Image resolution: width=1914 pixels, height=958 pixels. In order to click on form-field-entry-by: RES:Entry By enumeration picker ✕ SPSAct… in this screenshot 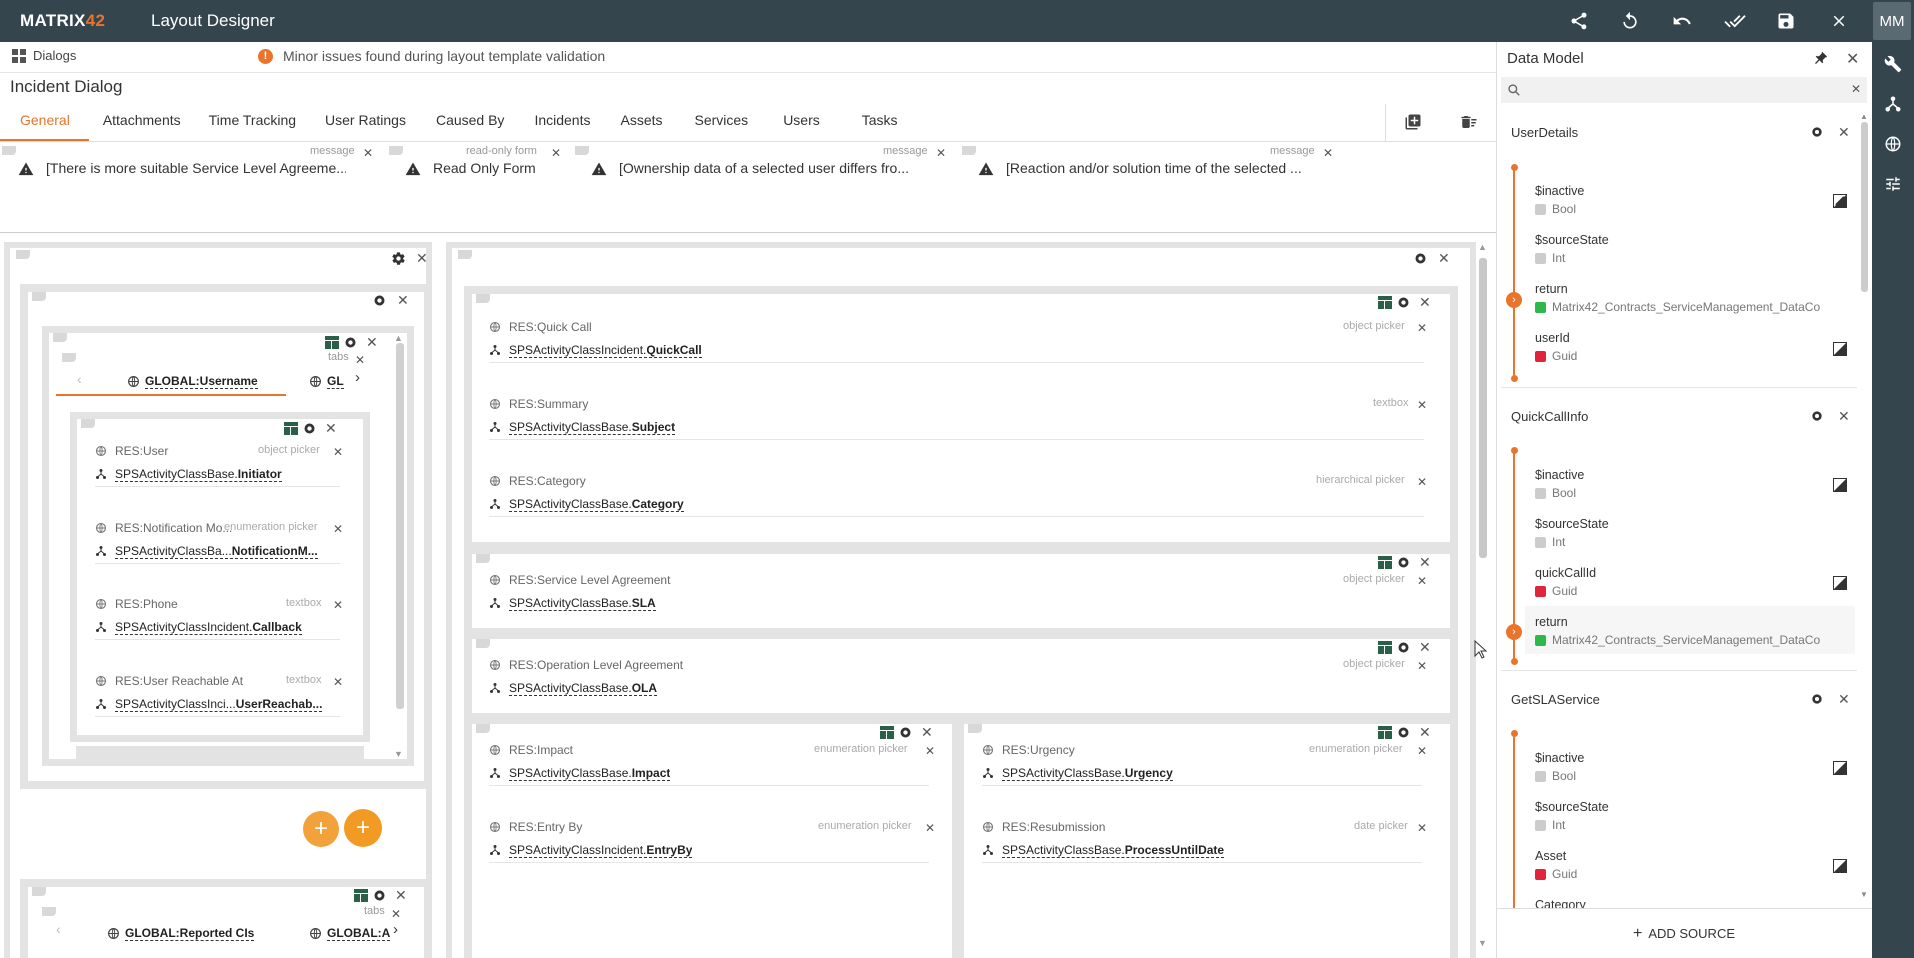, I will do `click(712, 843)`.